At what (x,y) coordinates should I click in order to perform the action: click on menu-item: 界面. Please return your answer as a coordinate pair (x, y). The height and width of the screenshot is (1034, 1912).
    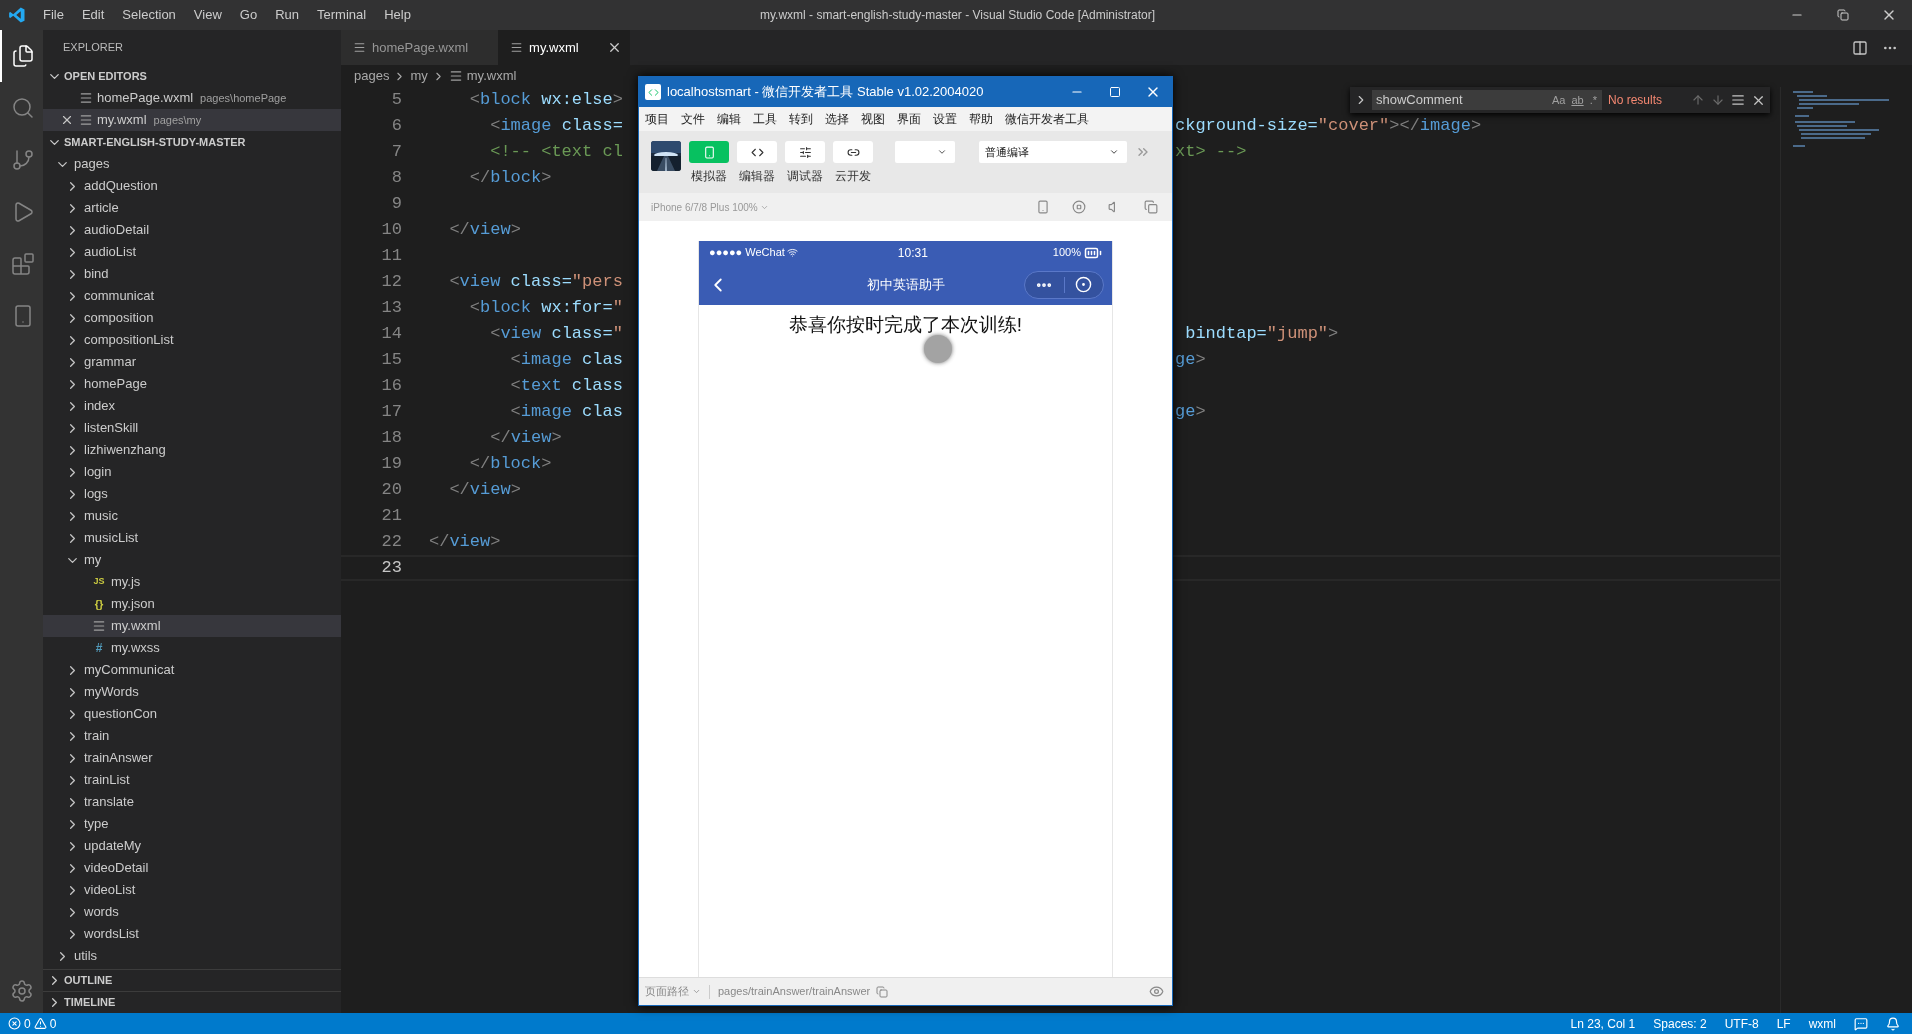
    Looking at the image, I should click on (909, 119).